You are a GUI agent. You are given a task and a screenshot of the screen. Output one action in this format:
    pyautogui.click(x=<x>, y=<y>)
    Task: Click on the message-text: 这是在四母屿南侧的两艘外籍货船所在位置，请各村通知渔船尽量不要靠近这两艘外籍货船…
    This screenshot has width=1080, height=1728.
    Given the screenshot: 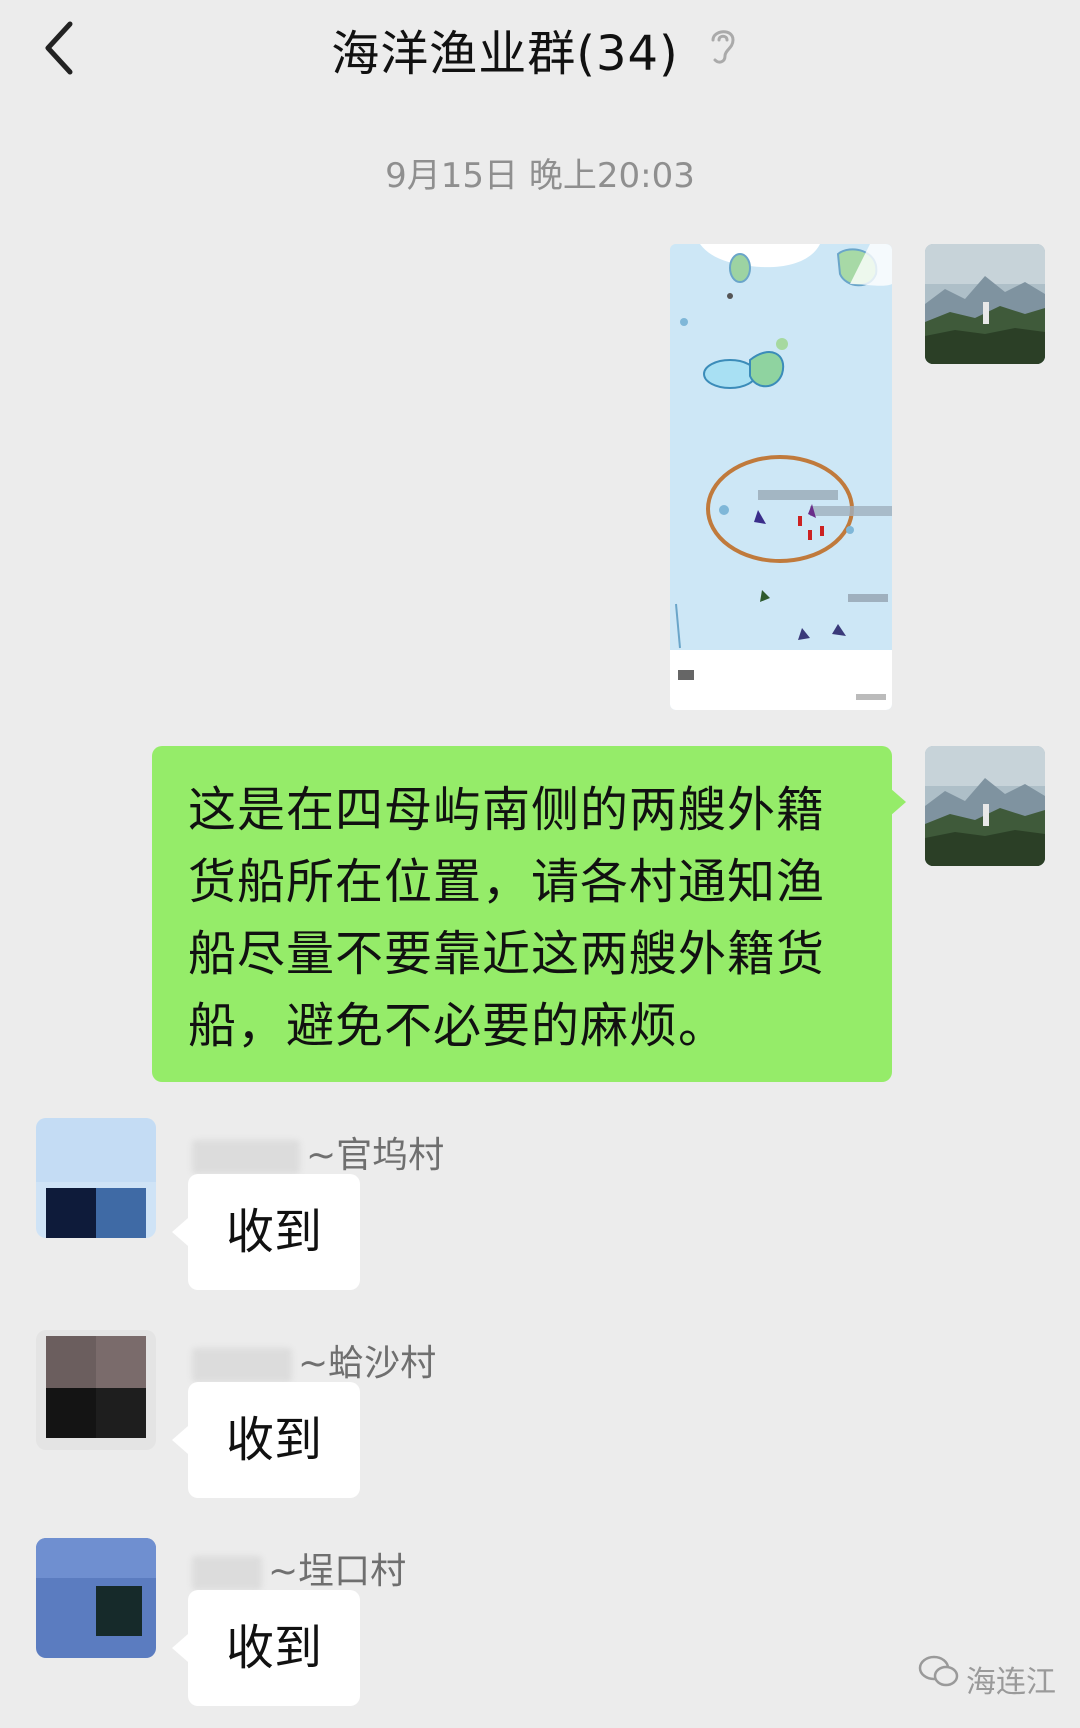 What is the action you would take?
    pyautogui.click(x=507, y=918)
    